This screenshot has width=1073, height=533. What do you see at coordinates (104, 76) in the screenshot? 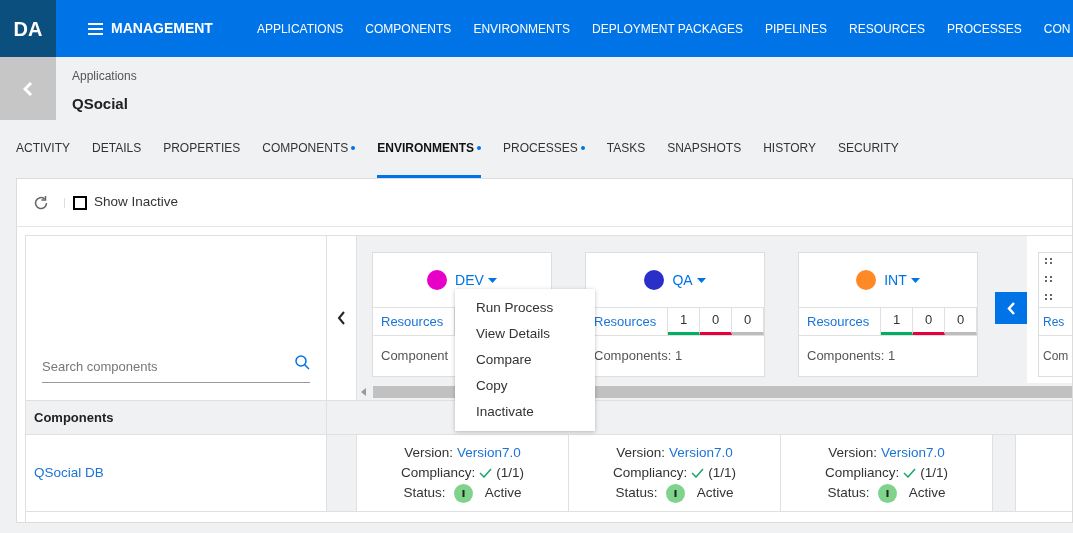
I see `breadcrumb-link: Applications` at bounding box center [104, 76].